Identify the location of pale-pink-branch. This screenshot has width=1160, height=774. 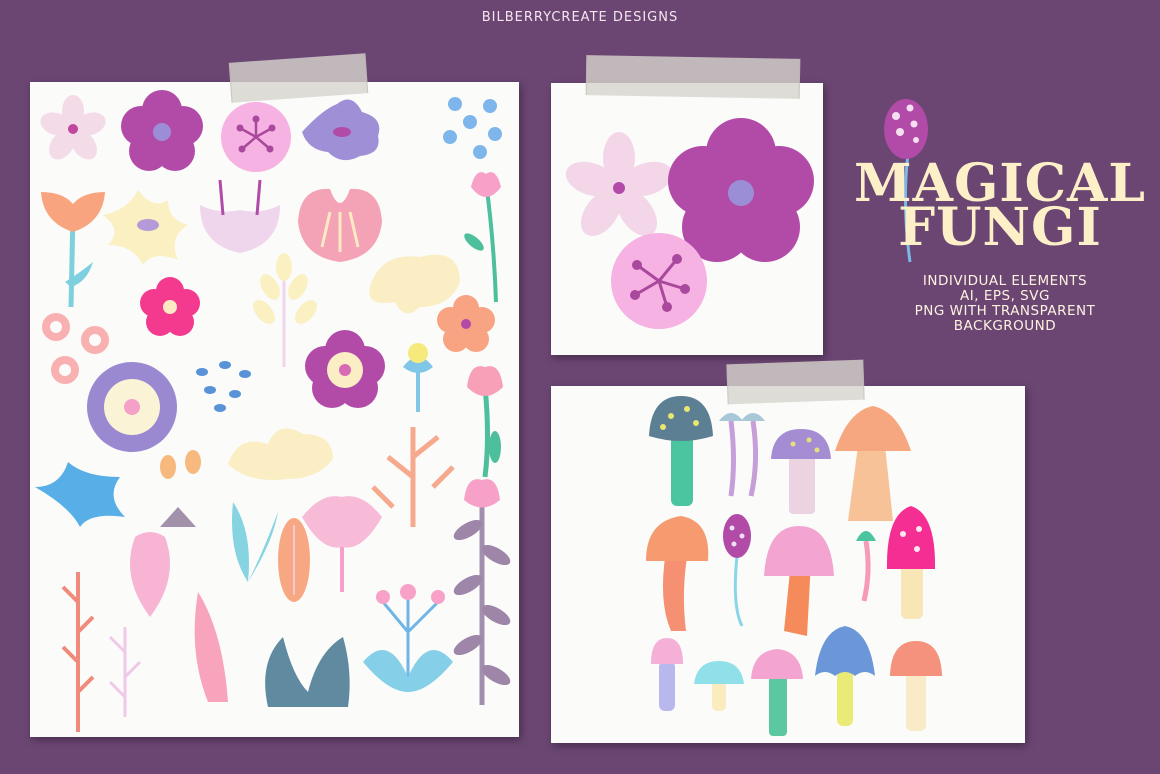
(125, 672).